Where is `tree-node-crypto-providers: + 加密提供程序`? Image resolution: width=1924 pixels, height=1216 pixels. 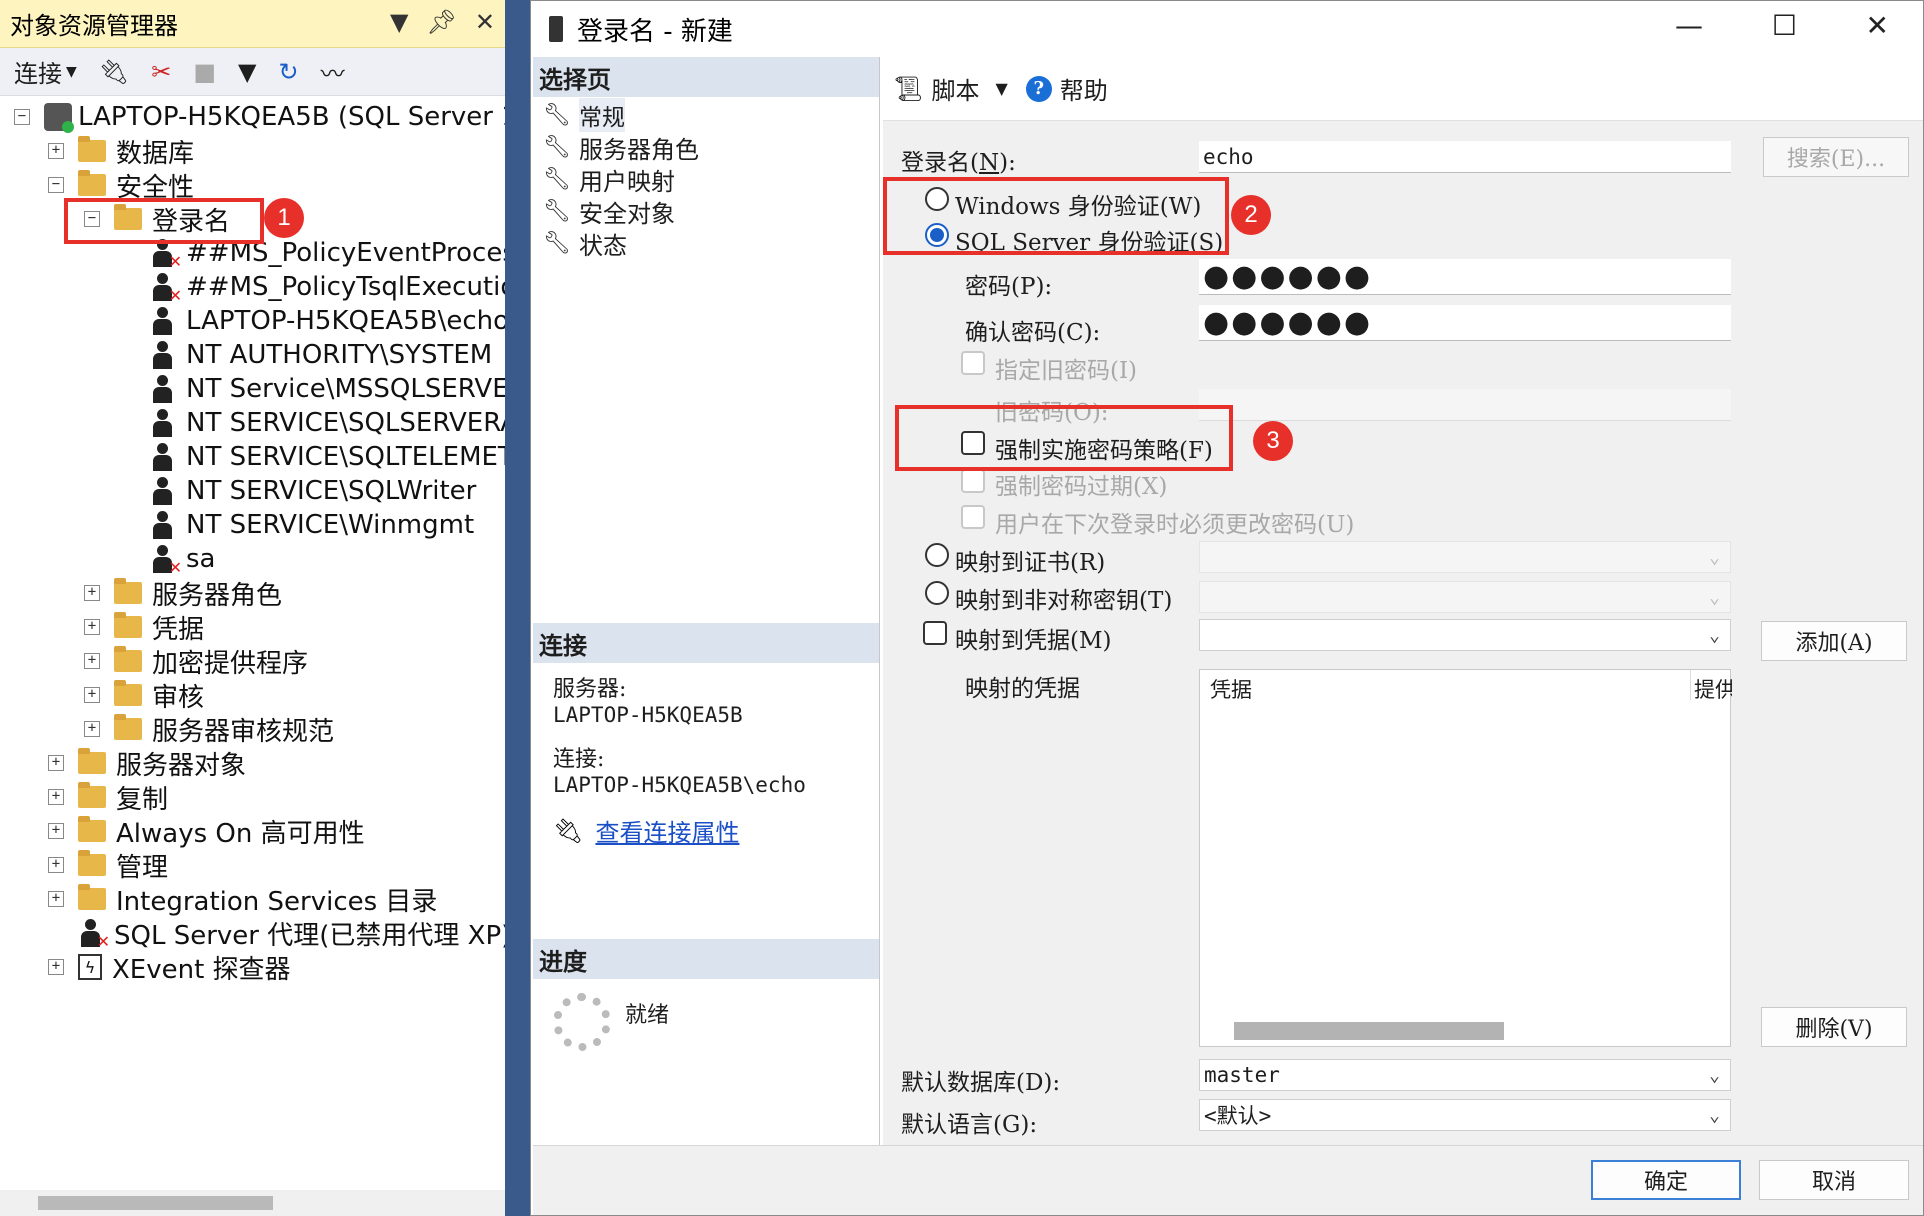
tree-node-crypto-providers: + 加密提供程序 is located at coordinates (196, 661).